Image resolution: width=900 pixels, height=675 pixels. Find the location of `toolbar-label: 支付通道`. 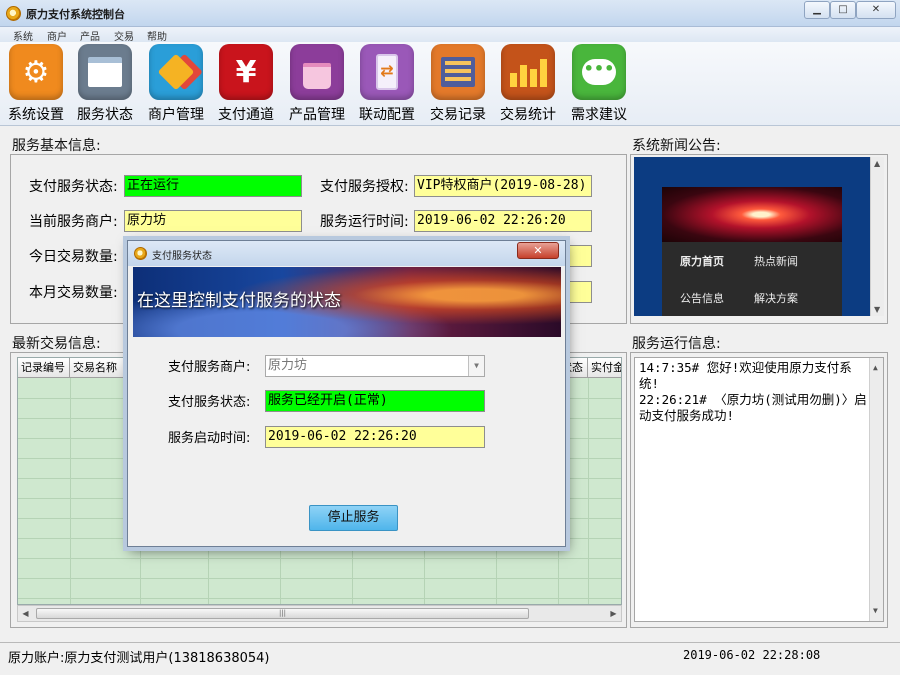

toolbar-label: 支付通道 is located at coordinates (246, 115).